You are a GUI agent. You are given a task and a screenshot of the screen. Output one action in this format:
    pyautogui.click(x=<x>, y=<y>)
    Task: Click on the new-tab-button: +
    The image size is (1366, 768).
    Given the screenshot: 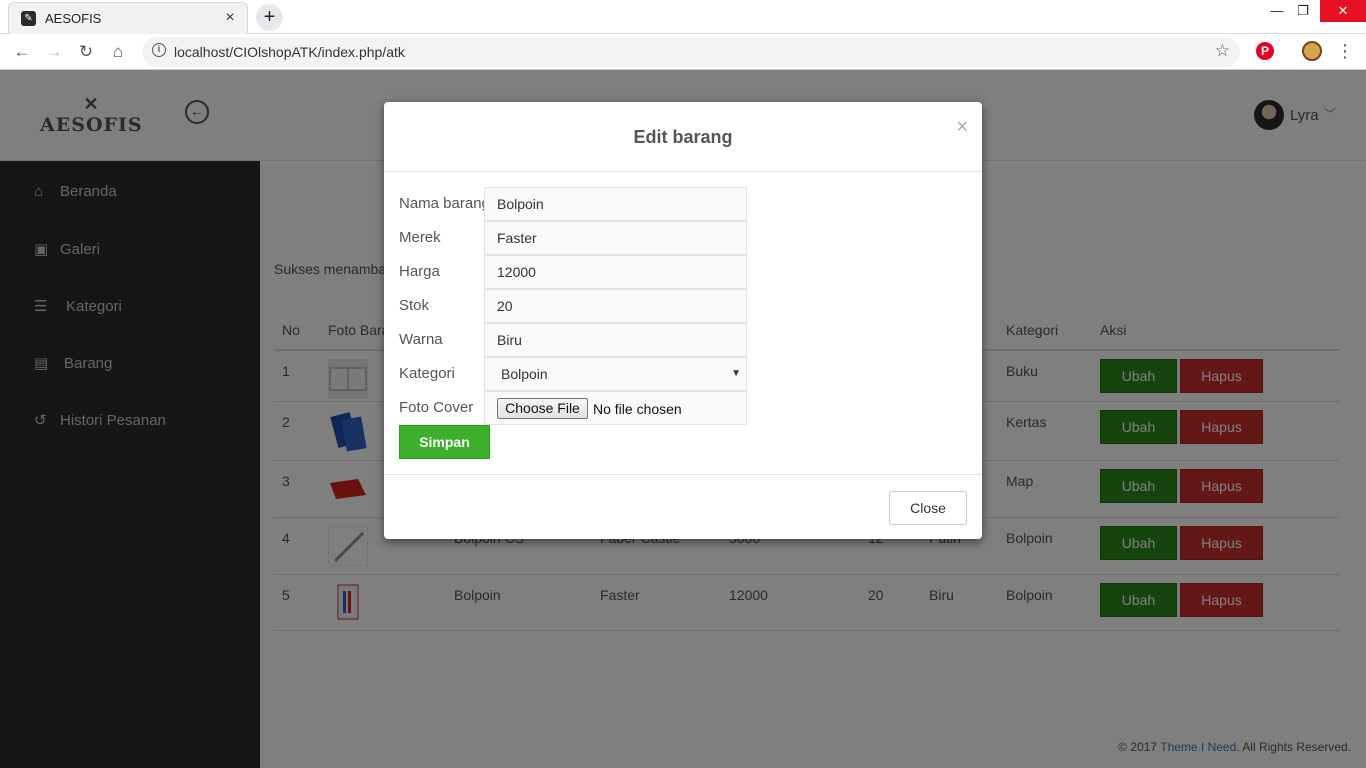 What is the action you would take?
    pyautogui.click(x=269, y=17)
    